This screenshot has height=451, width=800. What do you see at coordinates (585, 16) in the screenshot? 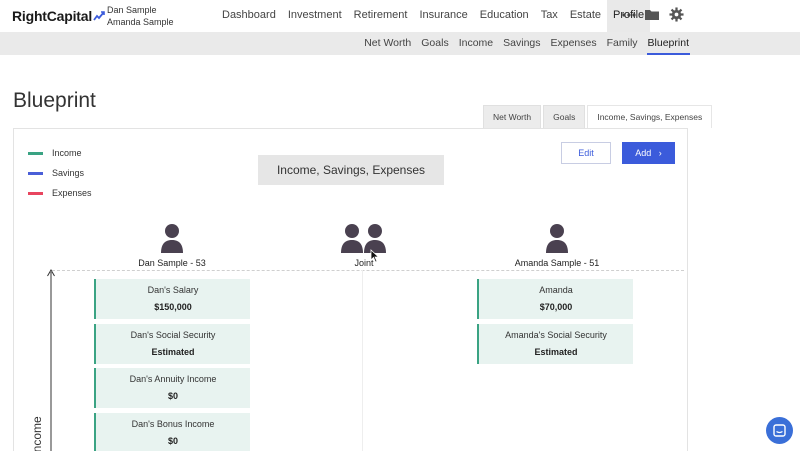
I see `nav-estate: Estate` at bounding box center [585, 16].